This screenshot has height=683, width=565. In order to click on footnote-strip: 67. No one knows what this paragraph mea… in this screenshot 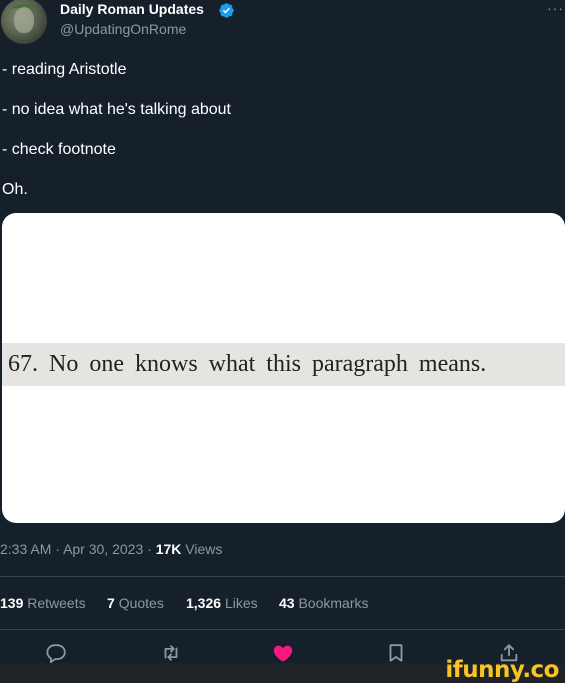, I will do `click(283, 364)`.